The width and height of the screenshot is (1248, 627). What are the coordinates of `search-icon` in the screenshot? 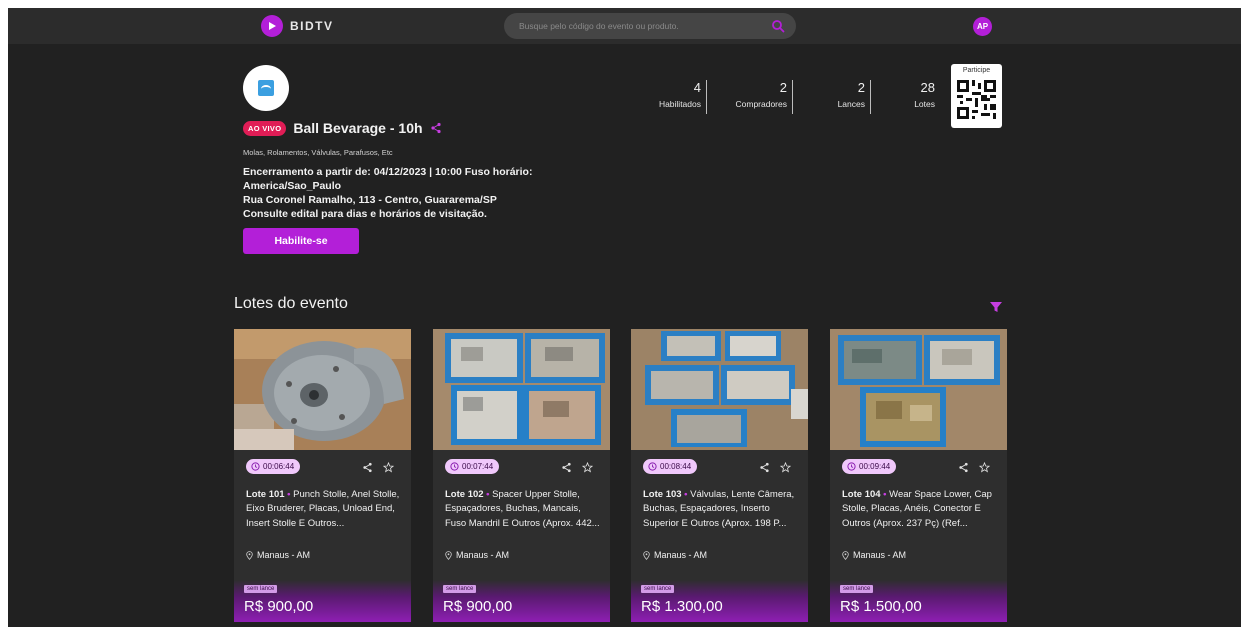 It's located at (778, 26).